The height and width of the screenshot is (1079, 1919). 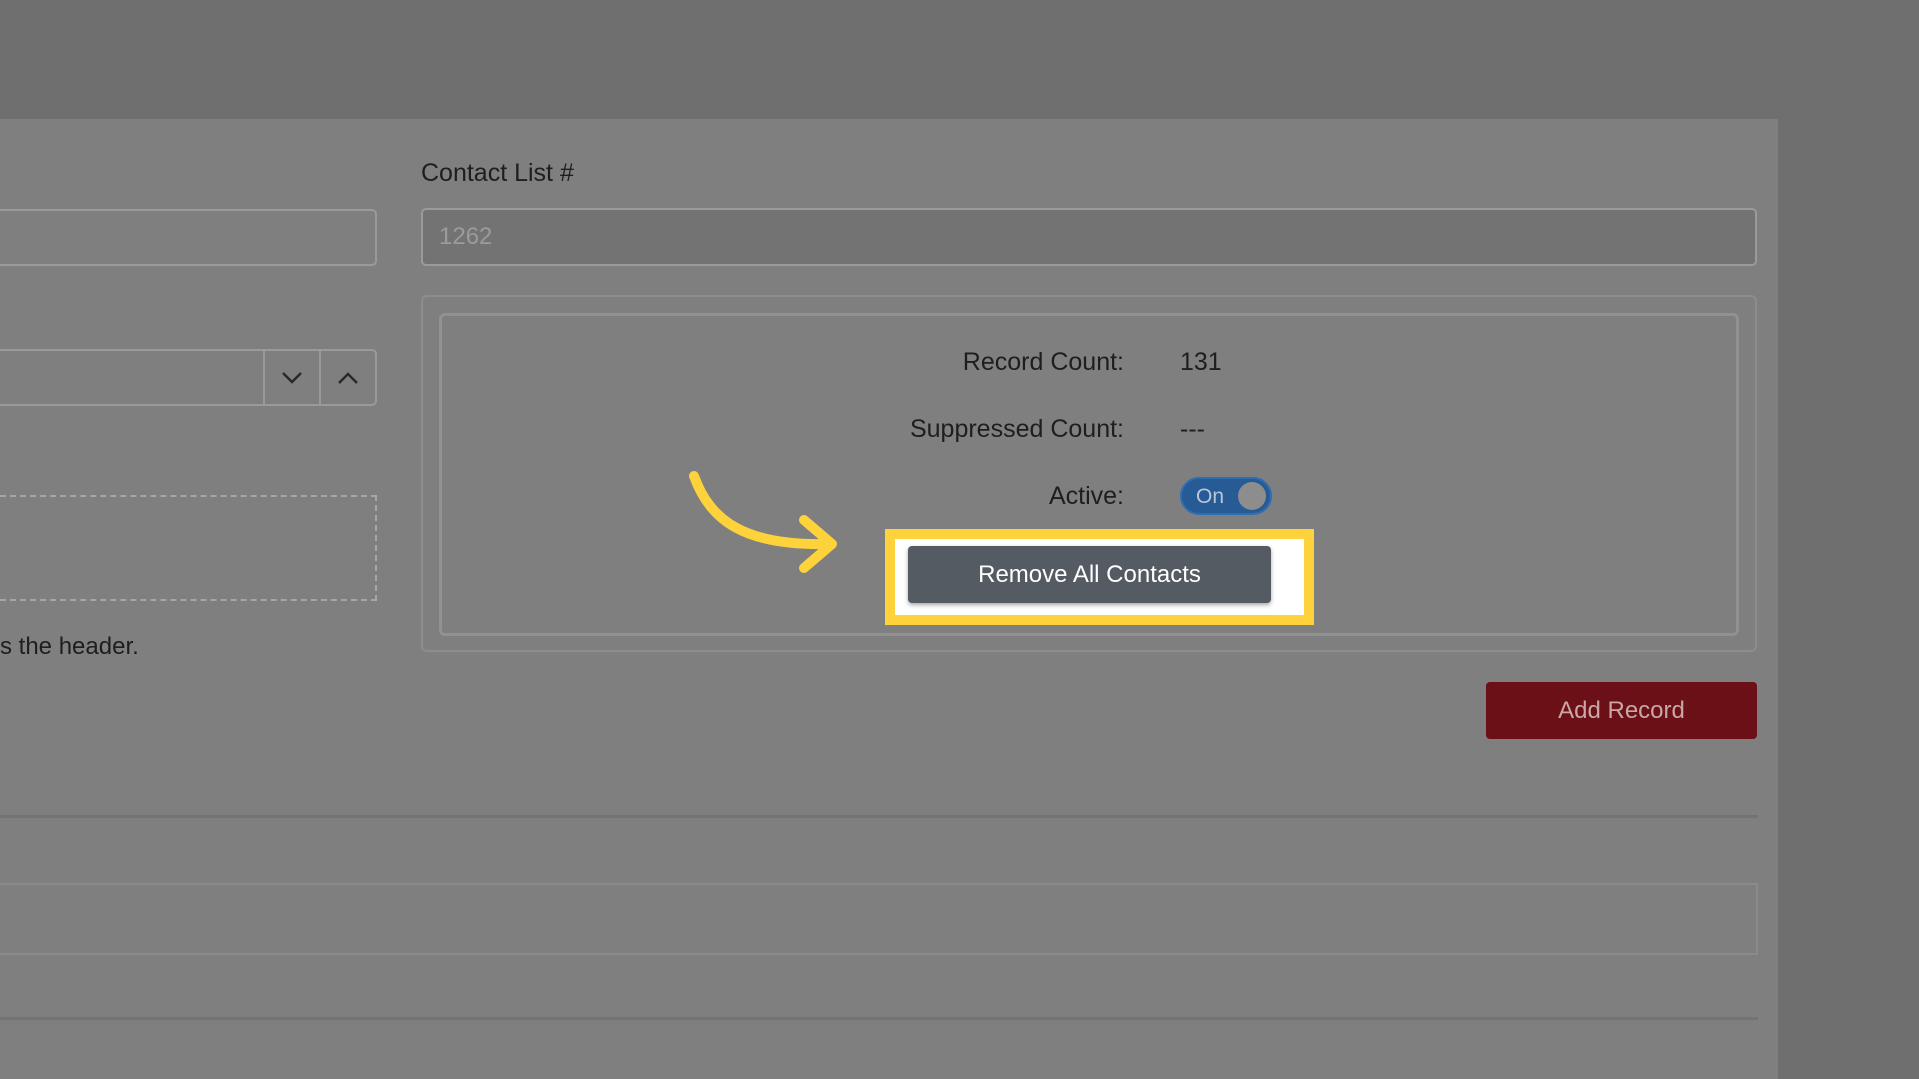 What do you see at coordinates (879, 919) in the screenshot?
I see `list-row` at bounding box center [879, 919].